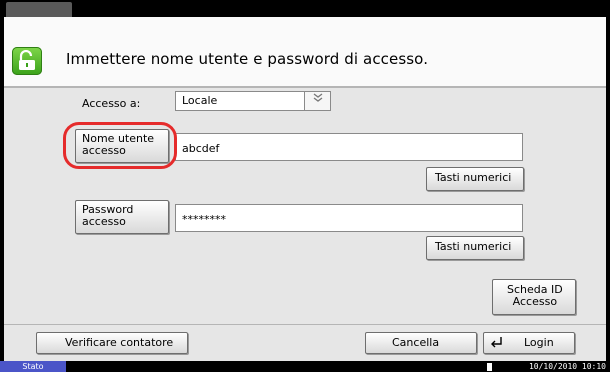 Image resolution: width=610 pixels, height=372 pixels. What do you see at coordinates (305, 8) in the screenshot?
I see `top-band` at bounding box center [305, 8].